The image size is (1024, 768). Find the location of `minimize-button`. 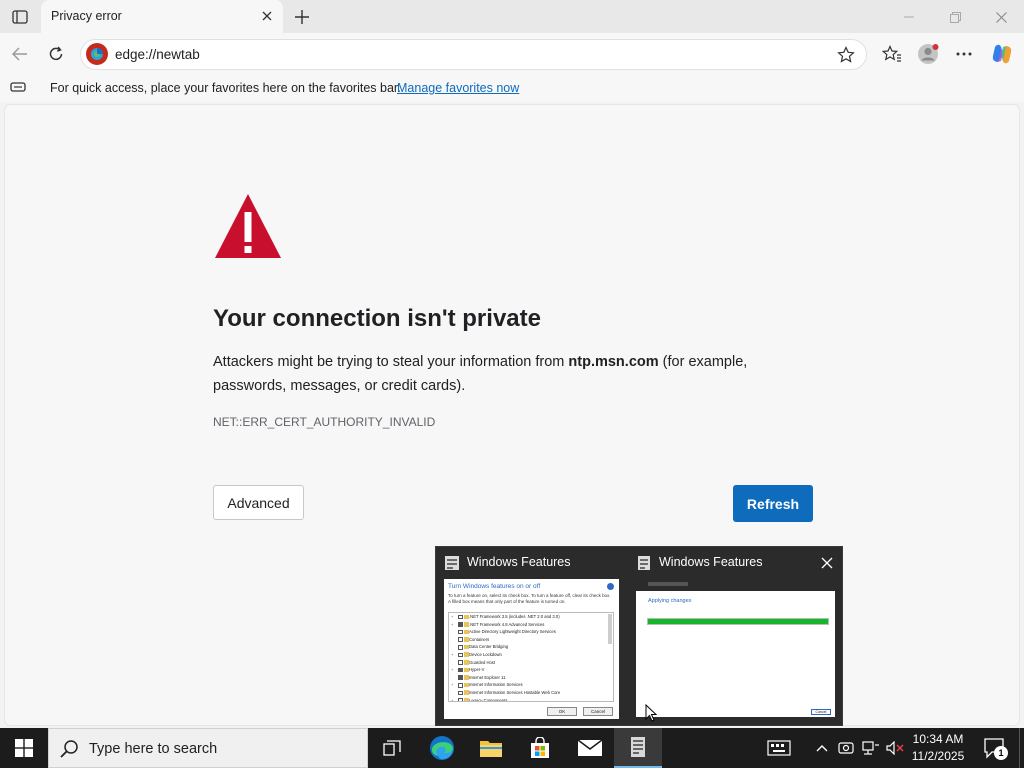

minimize-button is located at coordinates (909, 17).